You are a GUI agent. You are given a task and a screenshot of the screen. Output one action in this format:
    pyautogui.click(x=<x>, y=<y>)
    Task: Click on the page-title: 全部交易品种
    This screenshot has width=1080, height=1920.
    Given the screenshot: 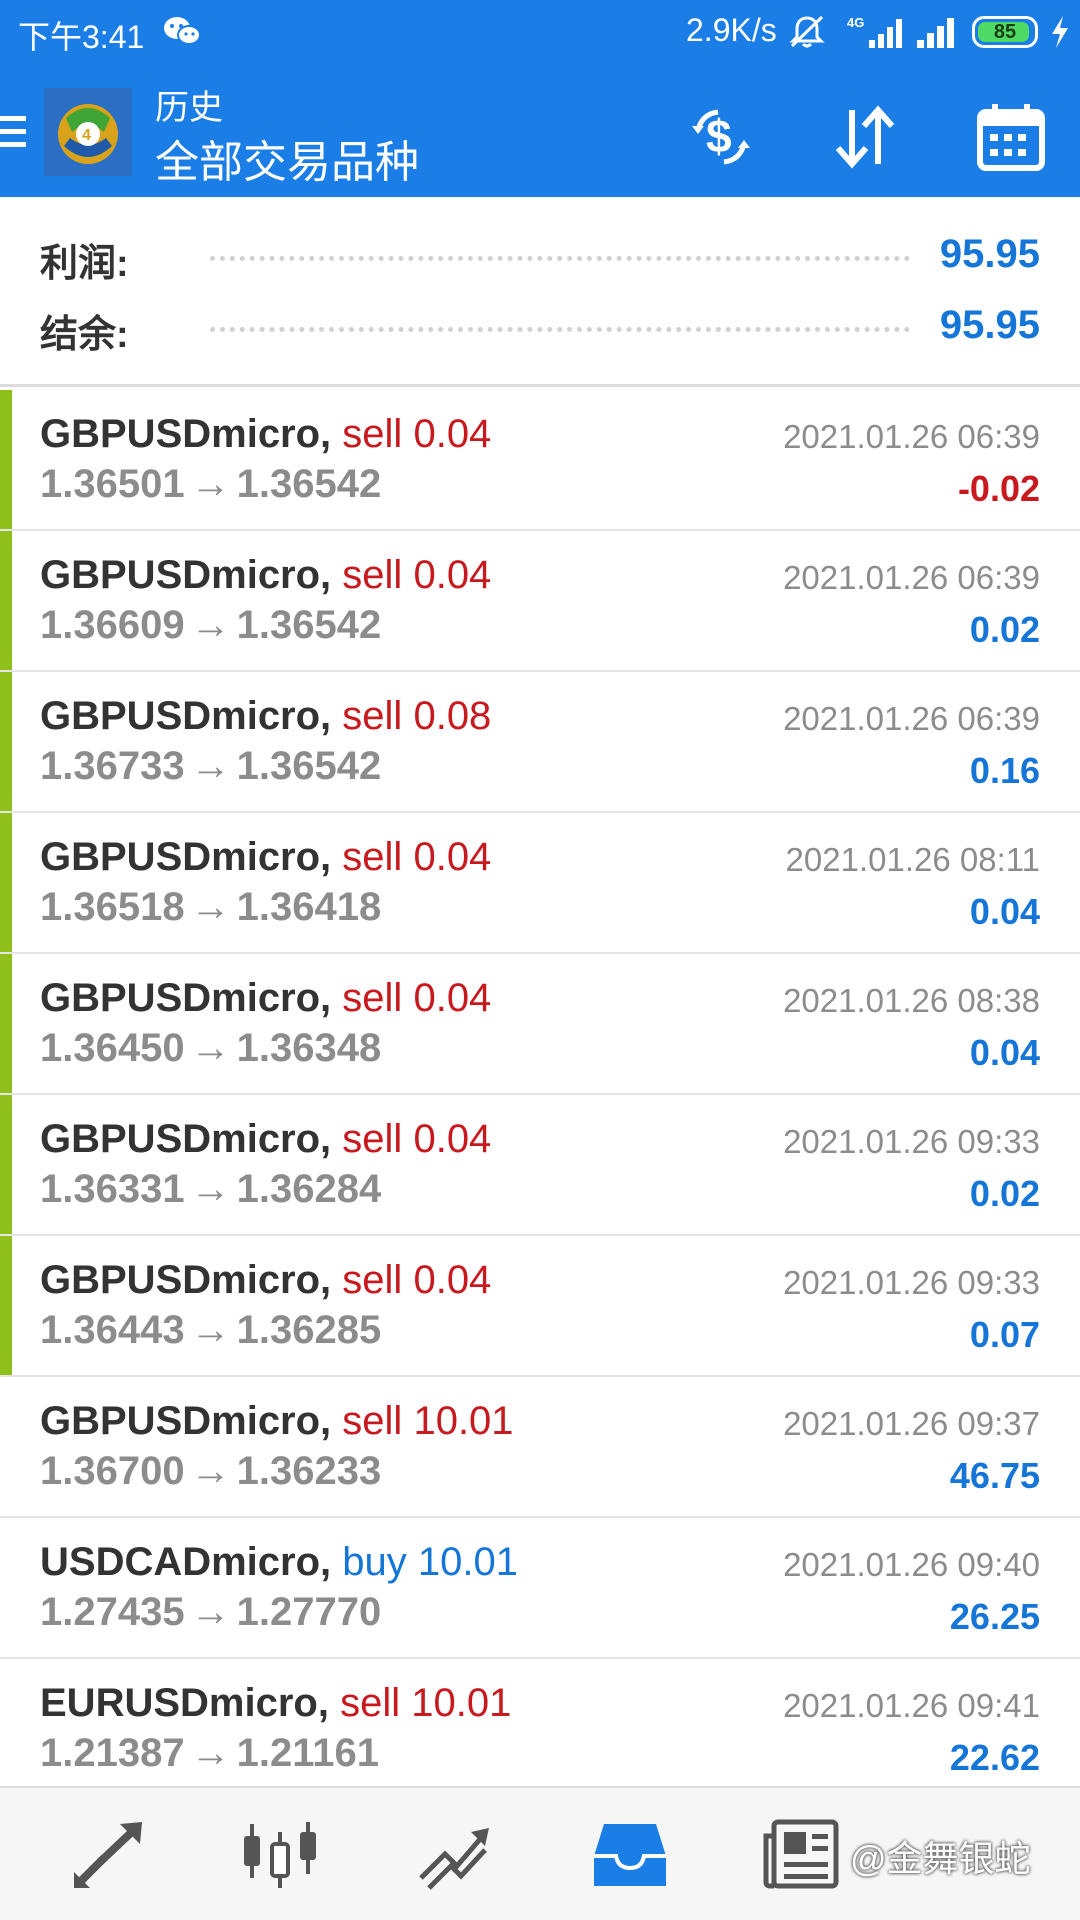 What is the action you would take?
    pyautogui.click(x=287, y=158)
    